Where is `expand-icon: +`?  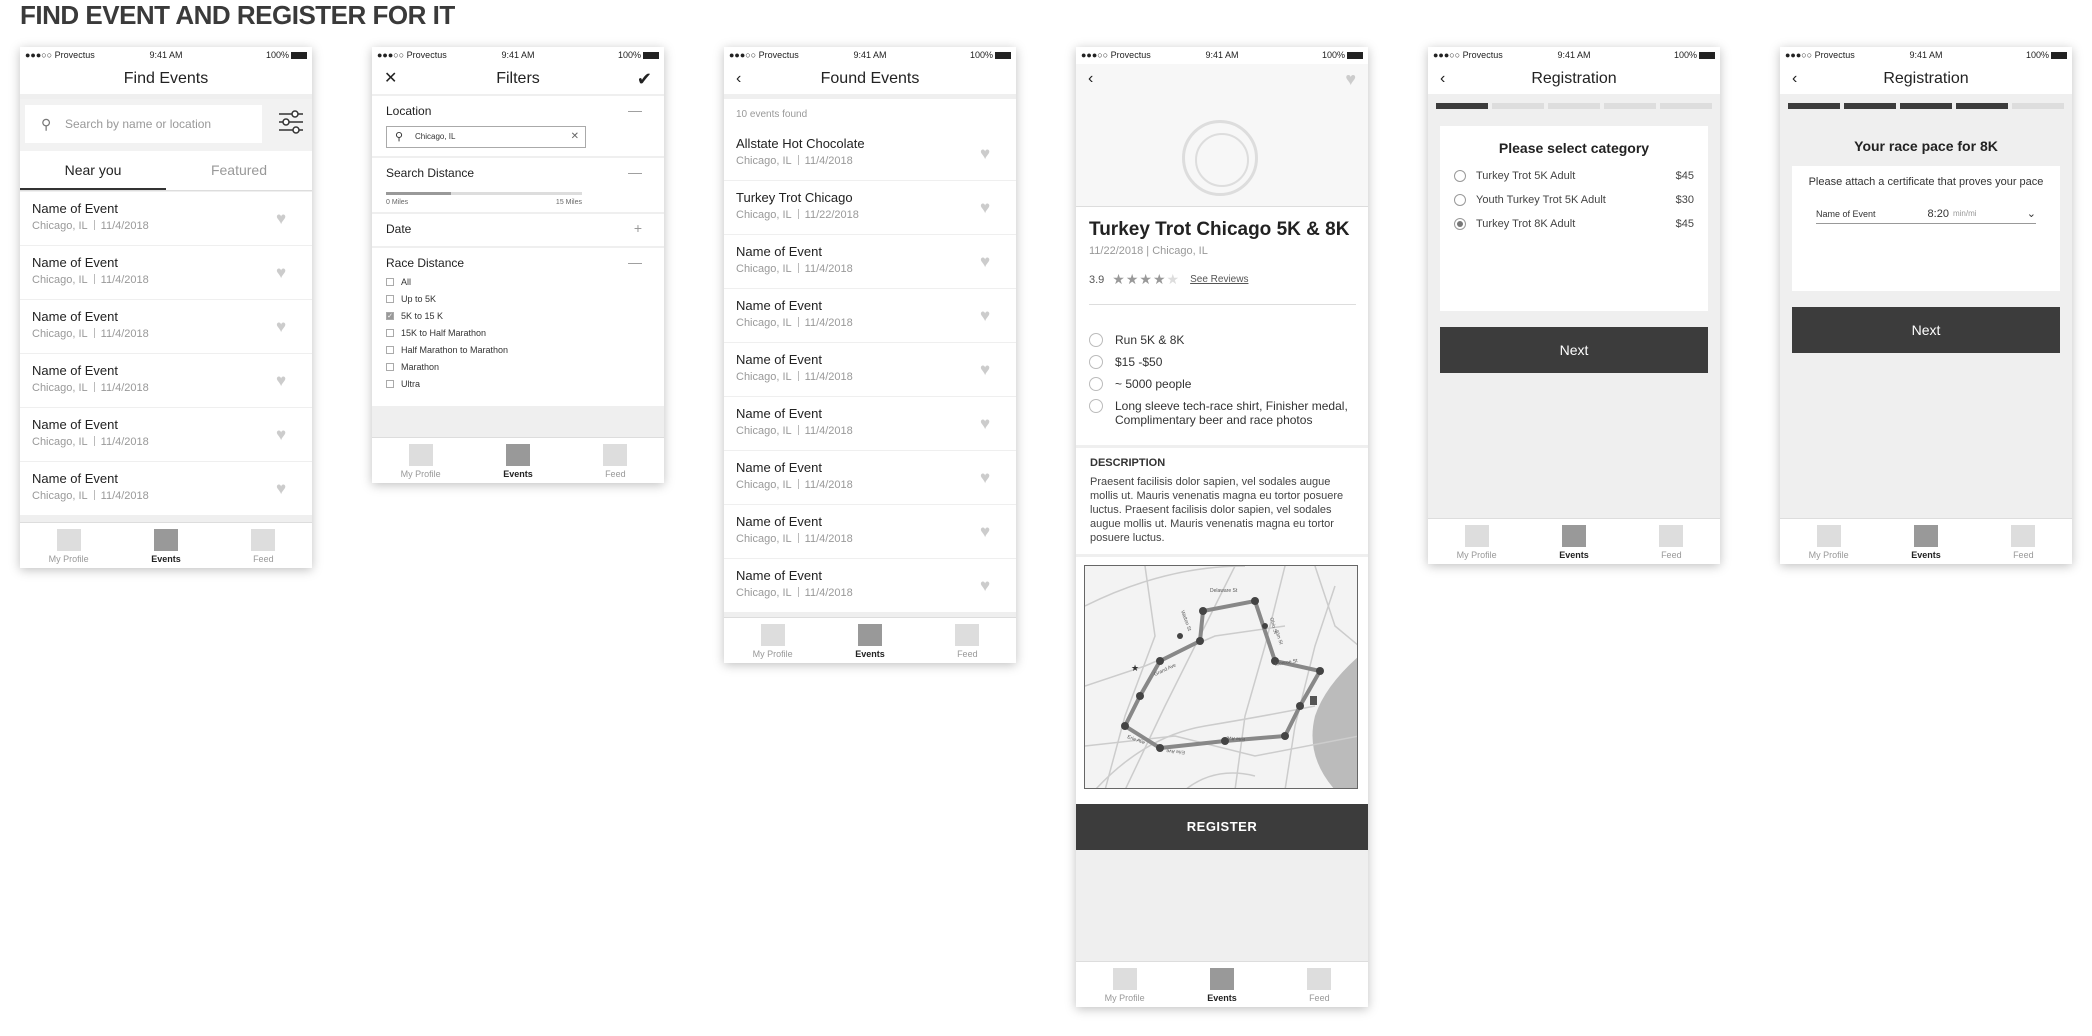
expand-icon: + is located at coordinates (638, 228).